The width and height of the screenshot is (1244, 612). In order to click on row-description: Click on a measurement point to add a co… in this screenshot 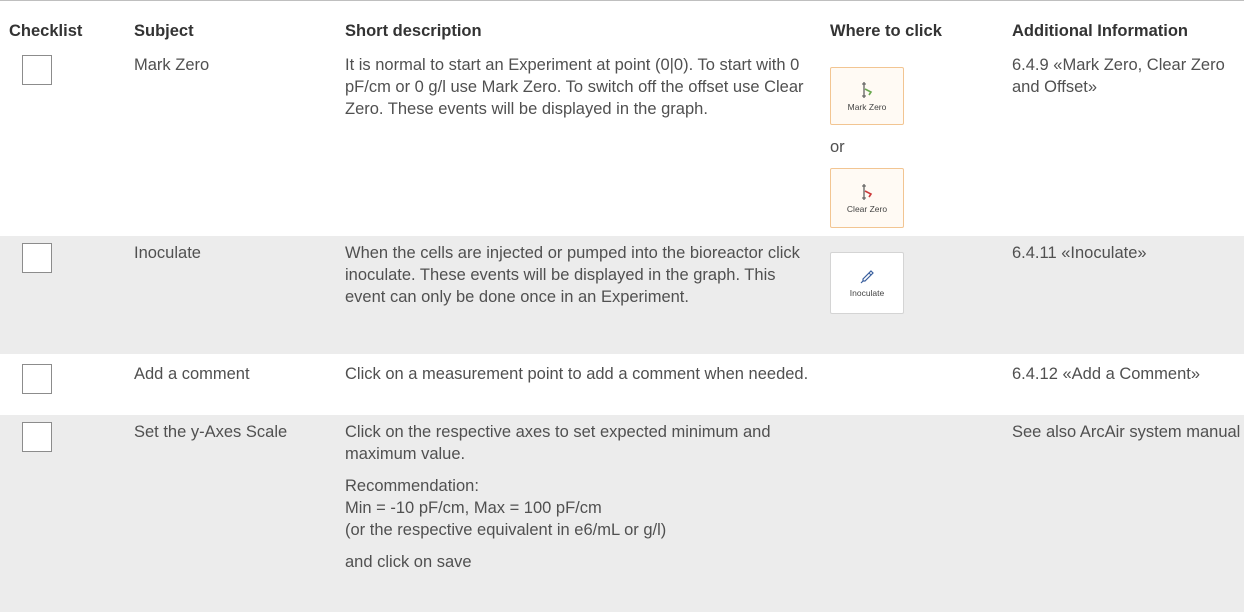, I will do `click(577, 374)`.